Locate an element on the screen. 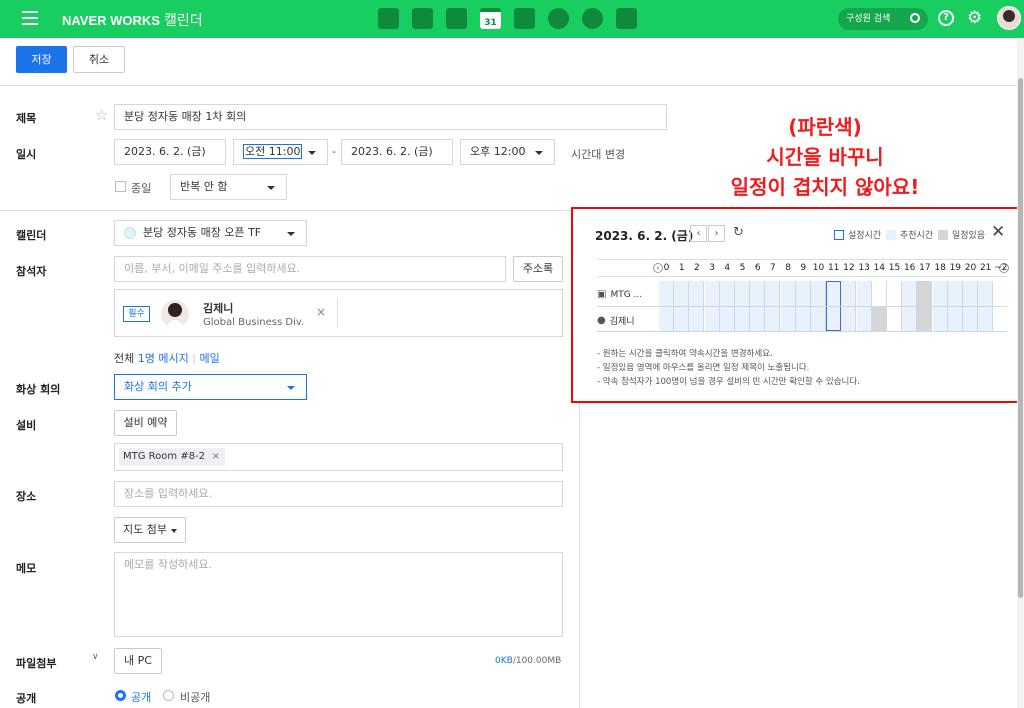 The image size is (1024, 708). required-badge: 필수 is located at coordinates (136, 314).